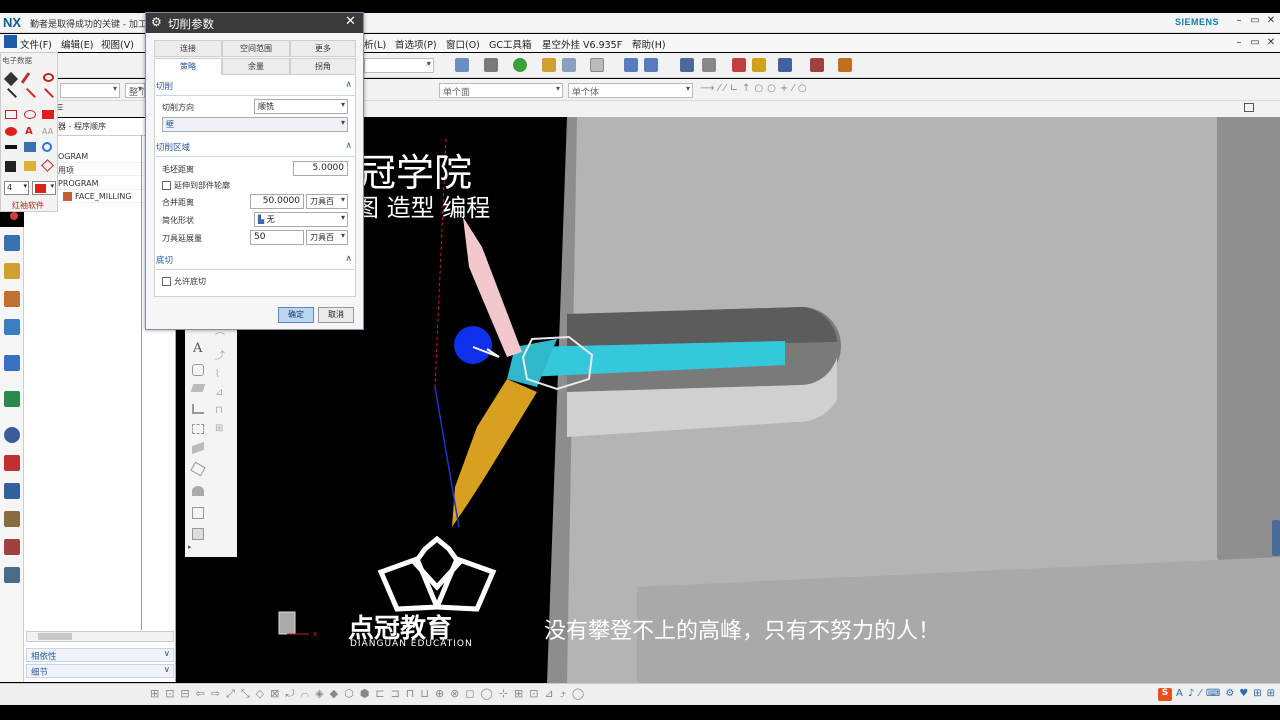 The height and width of the screenshot is (720, 1280). What do you see at coordinates (12, 519) in the screenshot?
I see `system-materials-icon` at bounding box center [12, 519].